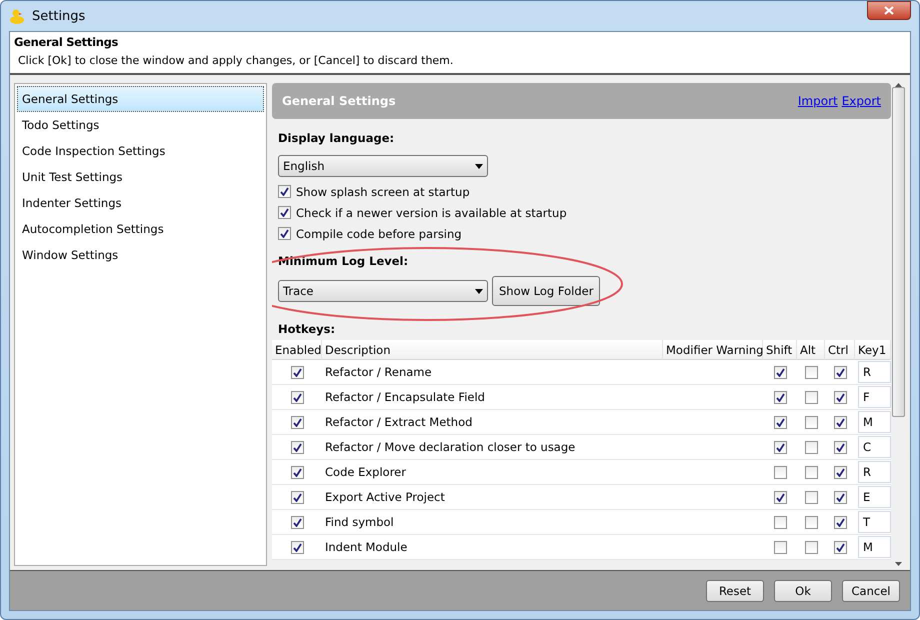 This screenshot has height=620, width=920. I want to click on sidebar-item: Window Settings, so click(140, 255).